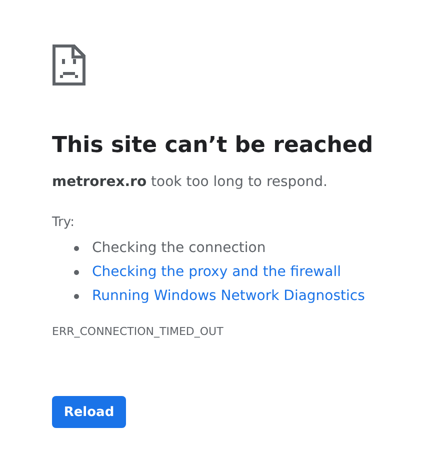 The image size is (421, 459). I want to click on error-code: ERR_CONNECTION_TIMED_OUT, so click(138, 332).